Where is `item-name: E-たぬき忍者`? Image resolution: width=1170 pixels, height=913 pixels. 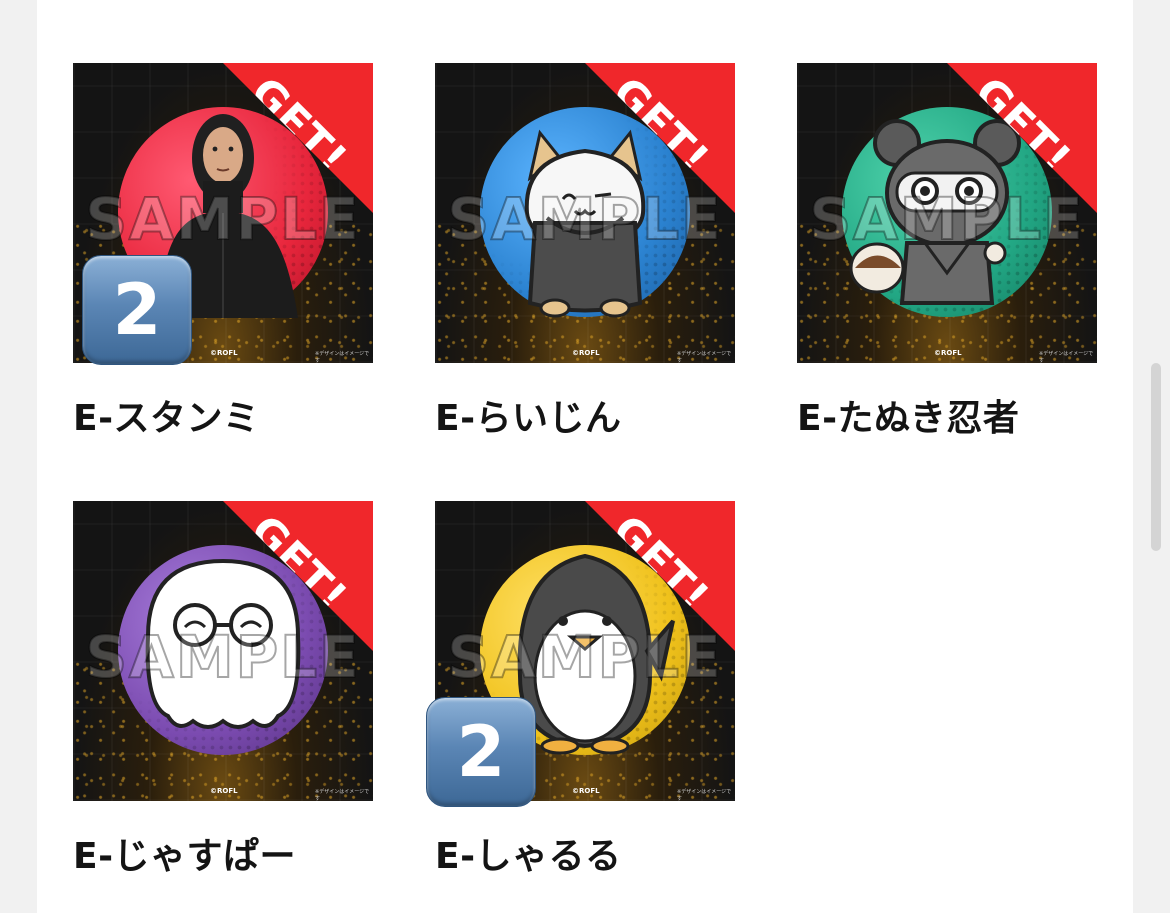
item-name: E-たぬき忍者 is located at coordinates (908, 418).